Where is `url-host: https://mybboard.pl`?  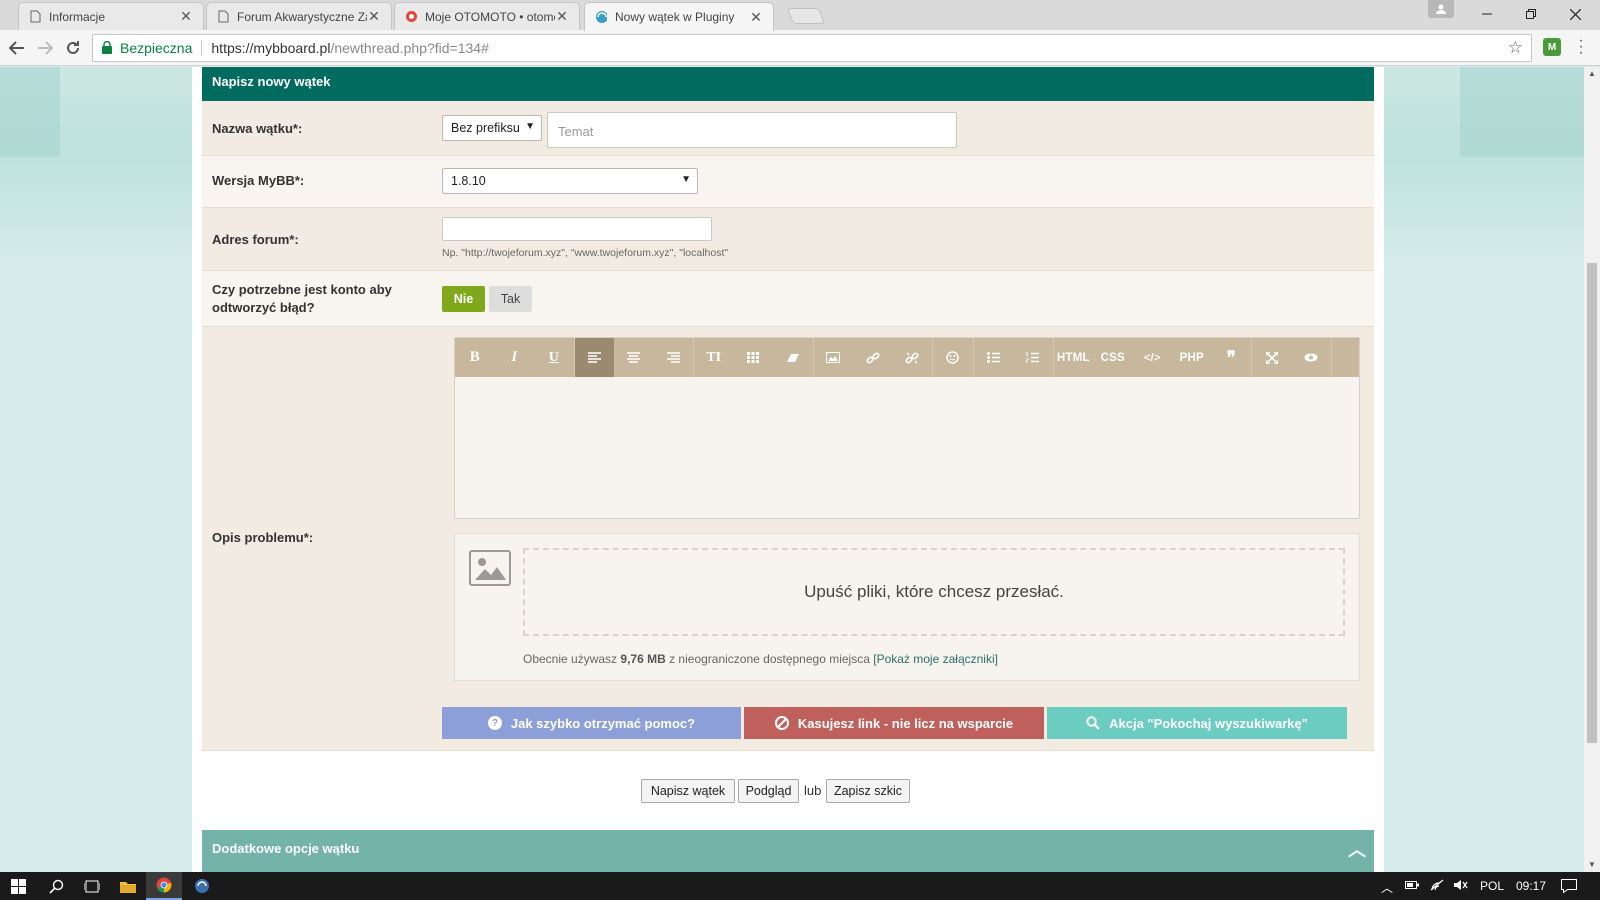
url-host: https://mybboard.pl is located at coordinates (271, 48).